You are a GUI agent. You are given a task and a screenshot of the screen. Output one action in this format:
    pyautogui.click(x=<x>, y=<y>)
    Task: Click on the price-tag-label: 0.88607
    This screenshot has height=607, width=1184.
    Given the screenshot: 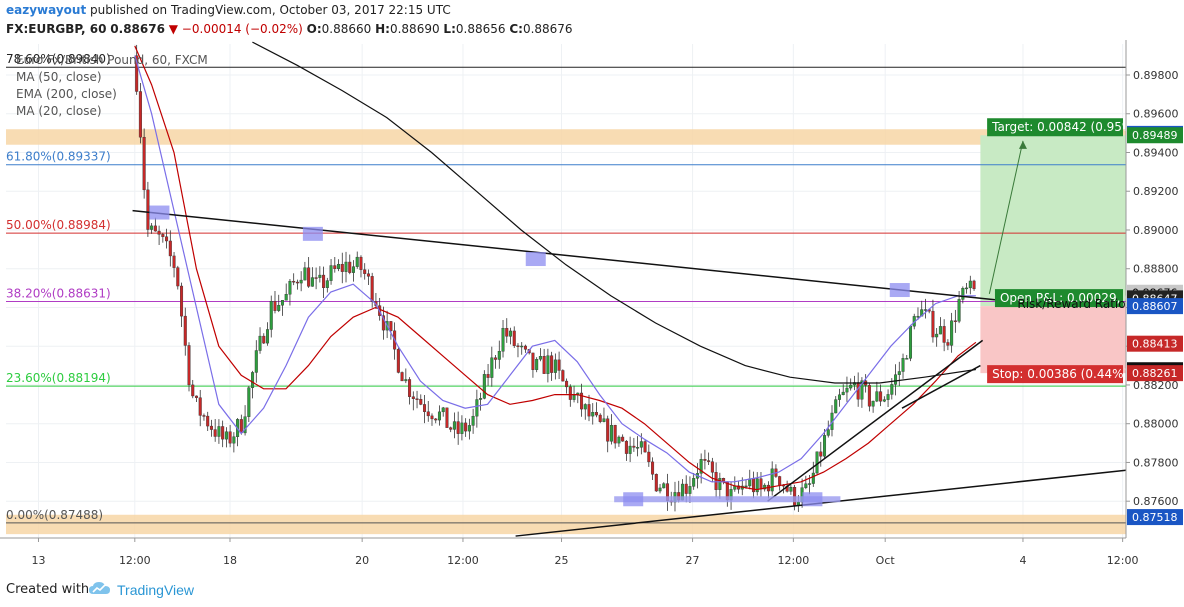 What is the action you would take?
    pyautogui.click(x=1155, y=306)
    